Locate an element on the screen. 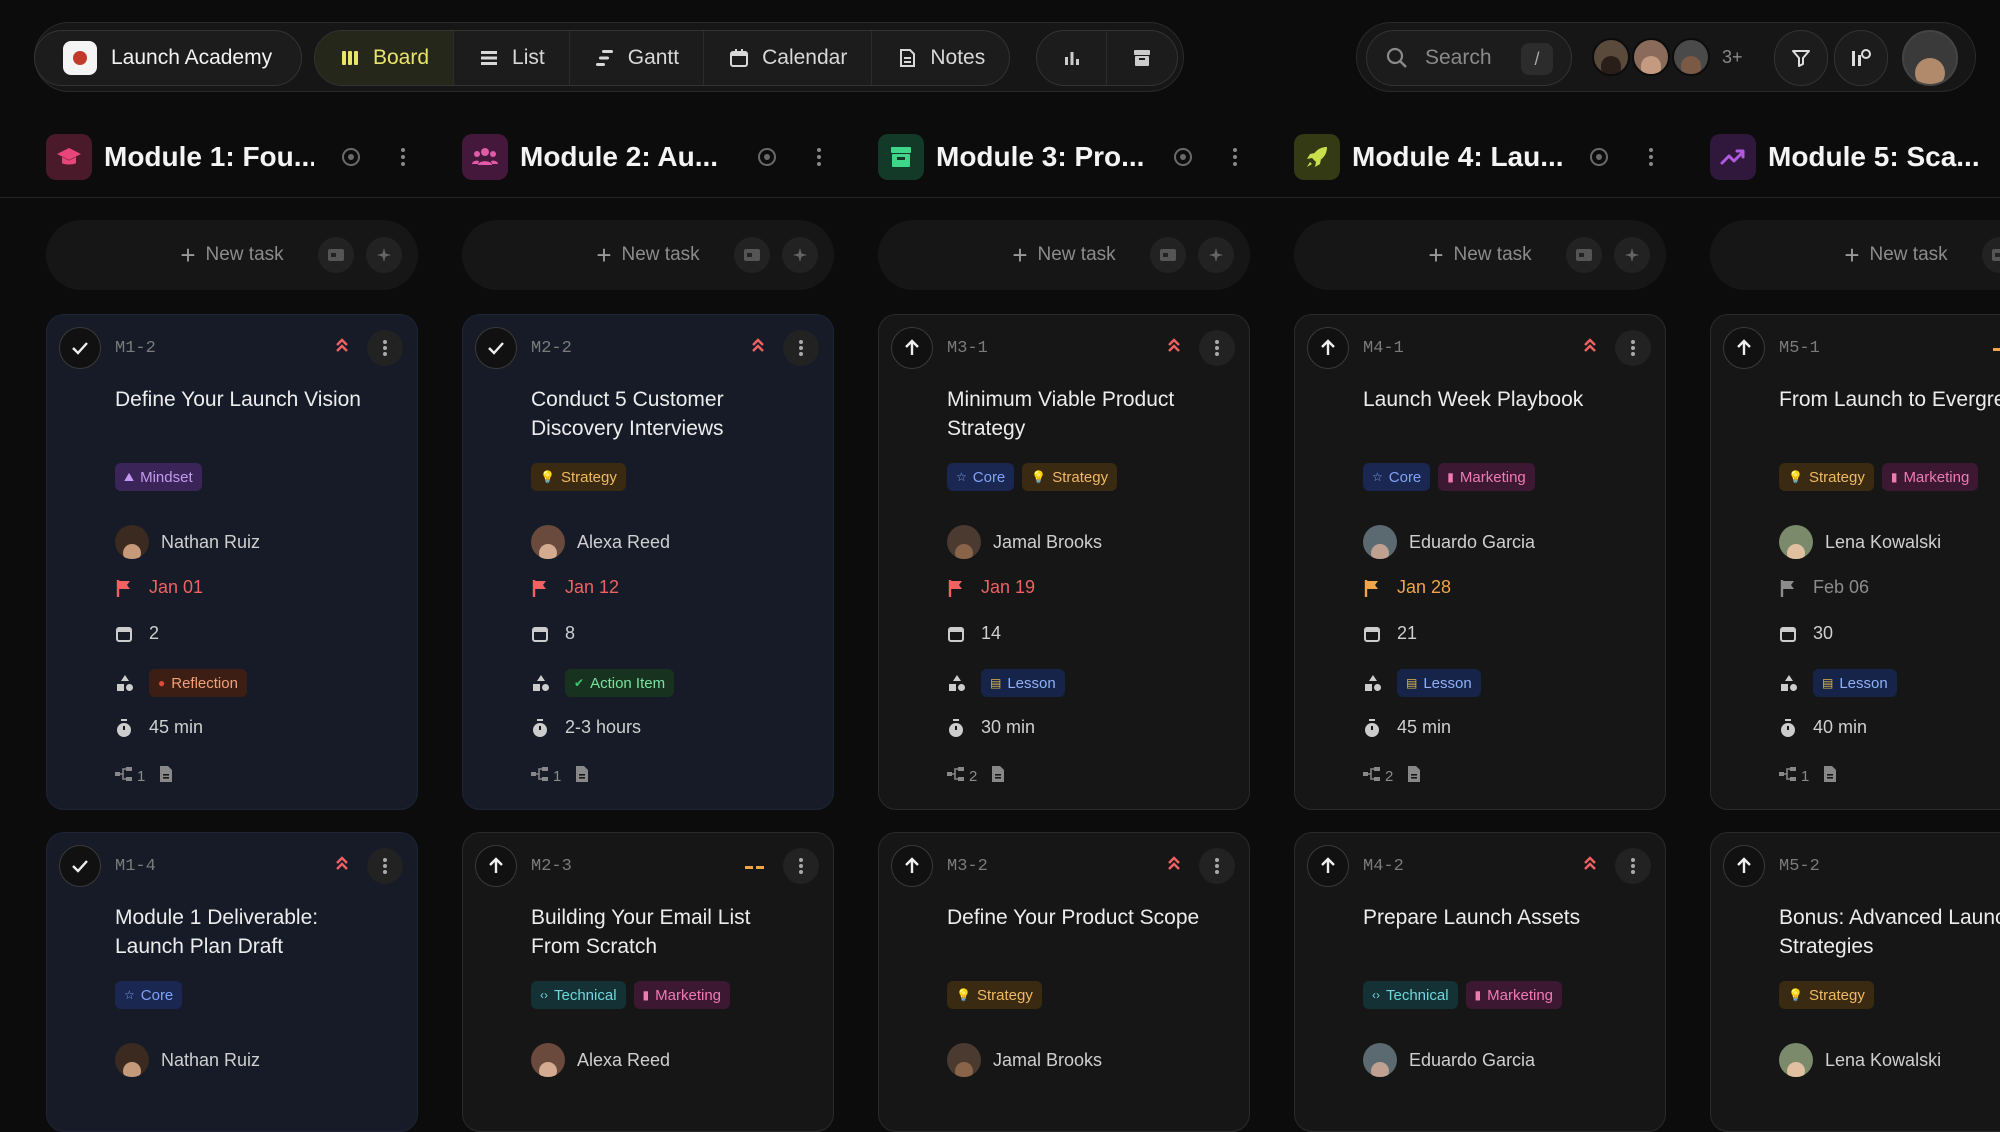 The width and height of the screenshot is (2000, 1132). due-date: Jan 19 is located at coordinates (991, 587).